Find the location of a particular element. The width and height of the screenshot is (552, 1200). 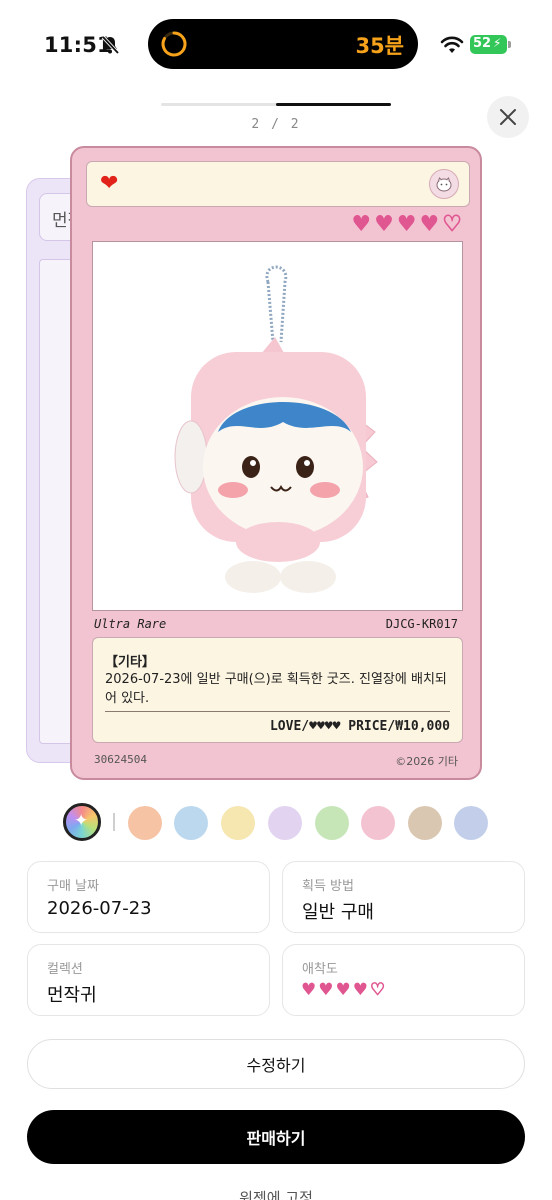

dynamic-island: 35분 is located at coordinates (283, 44).